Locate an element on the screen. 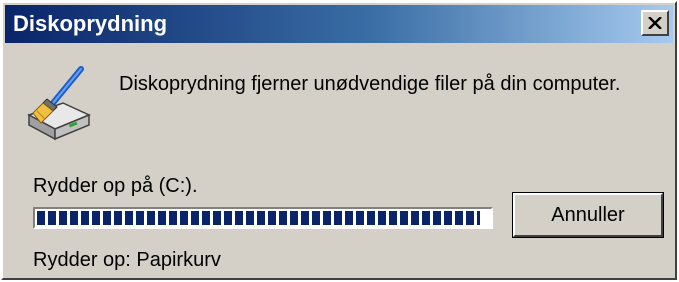  progress-fill is located at coordinates (258, 218).